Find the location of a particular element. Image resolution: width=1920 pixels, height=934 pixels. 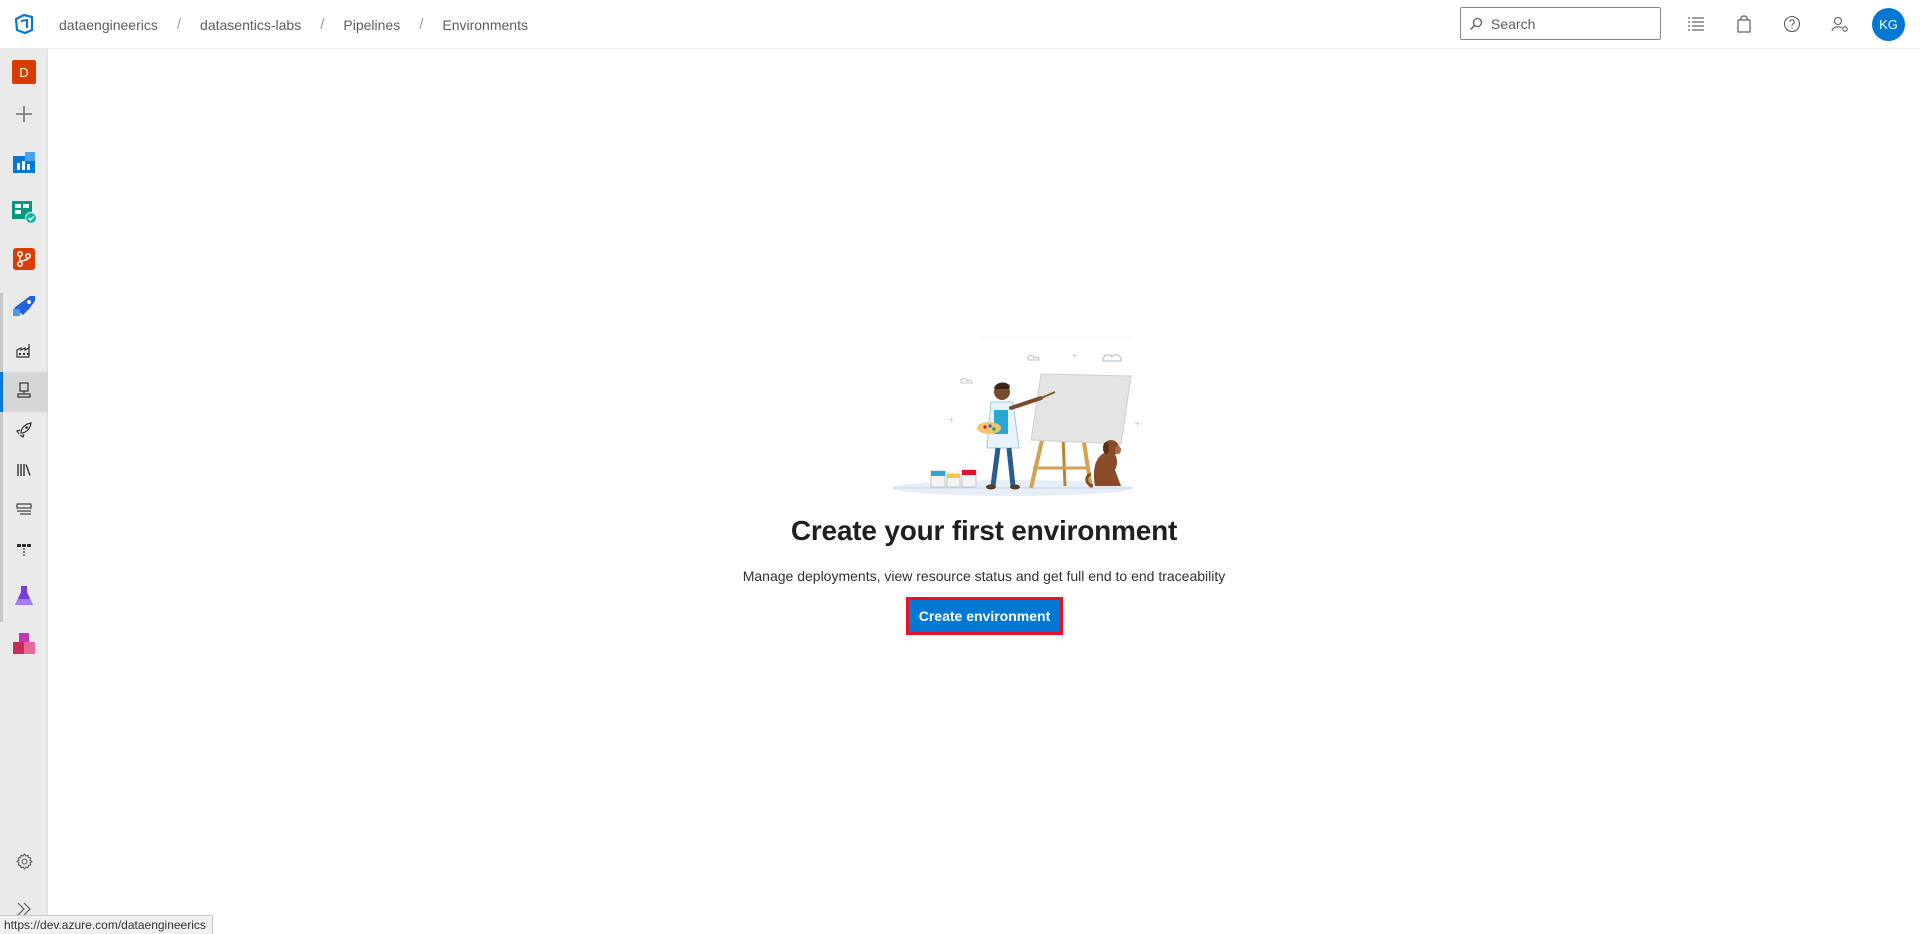

library-icon is located at coordinates (24, 472).